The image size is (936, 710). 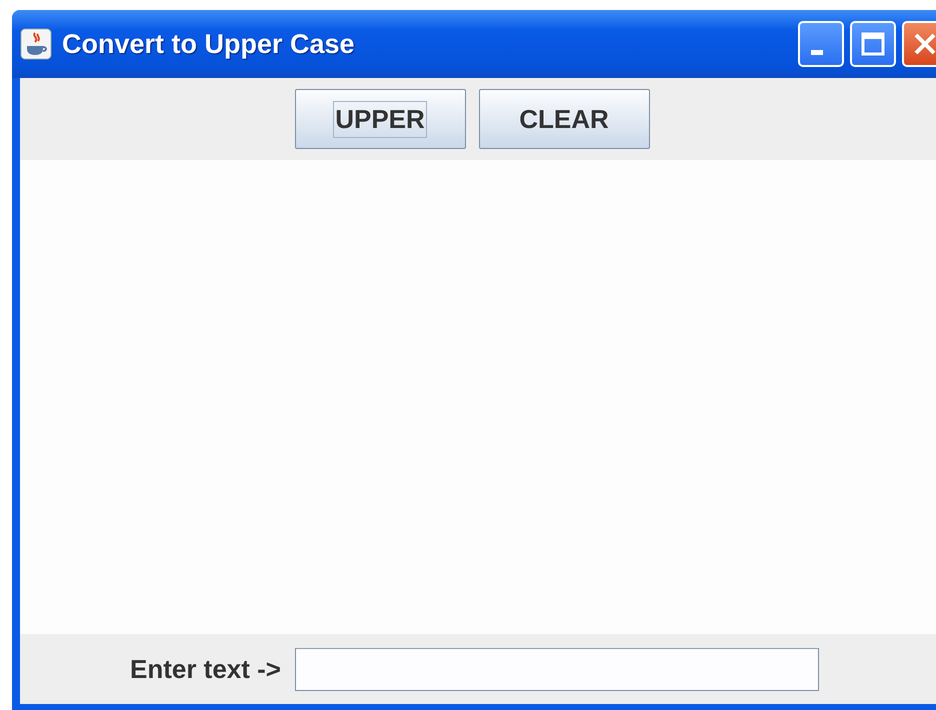 I want to click on action-button: CLEAR, so click(x=564, y=119).